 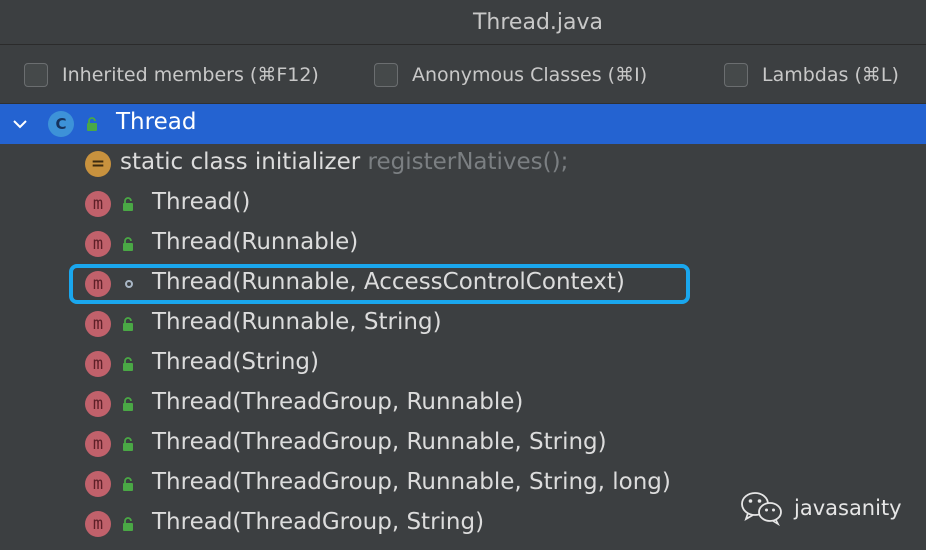 I want to click on method-label: Thread(Runnable), so click(x=255, y=242).